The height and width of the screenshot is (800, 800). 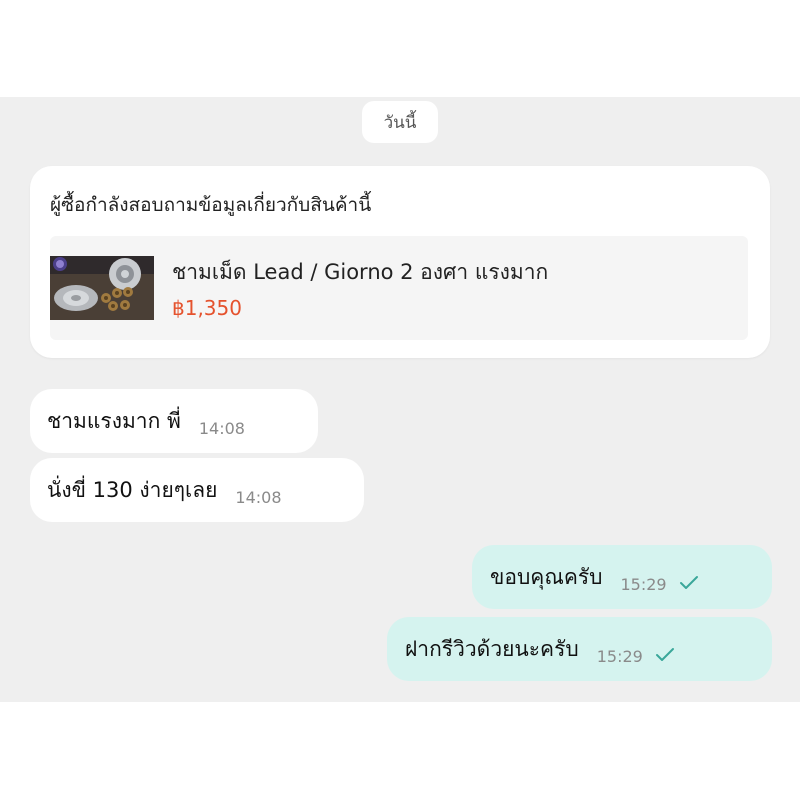 I want to click on date-separator-label: วันนี้, so click(x=400, y=122).